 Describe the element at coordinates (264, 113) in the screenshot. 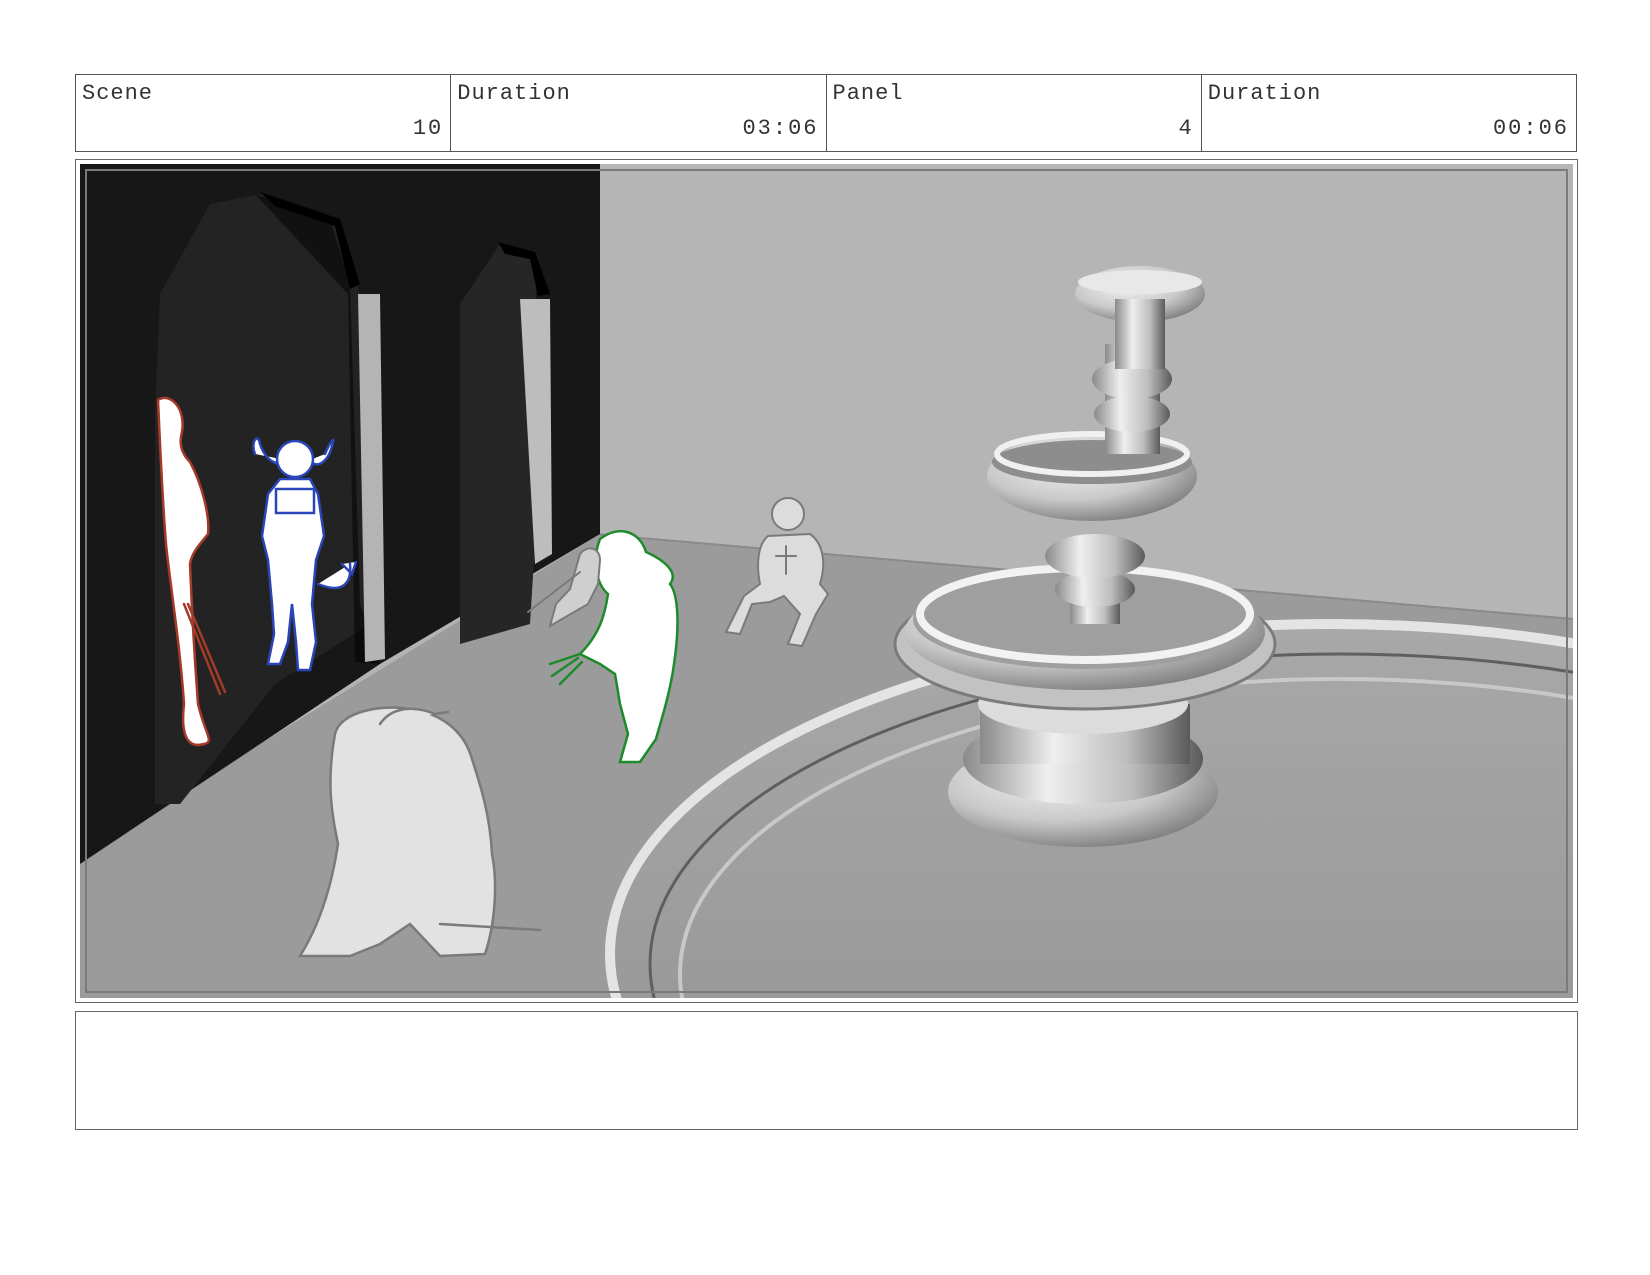

I see `scene-cell: Scene 10` at that location.